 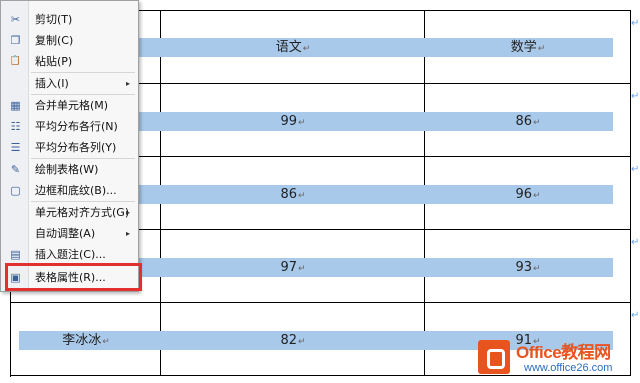 I want to click on score-math: 86↵, so click(x=528, y=121).